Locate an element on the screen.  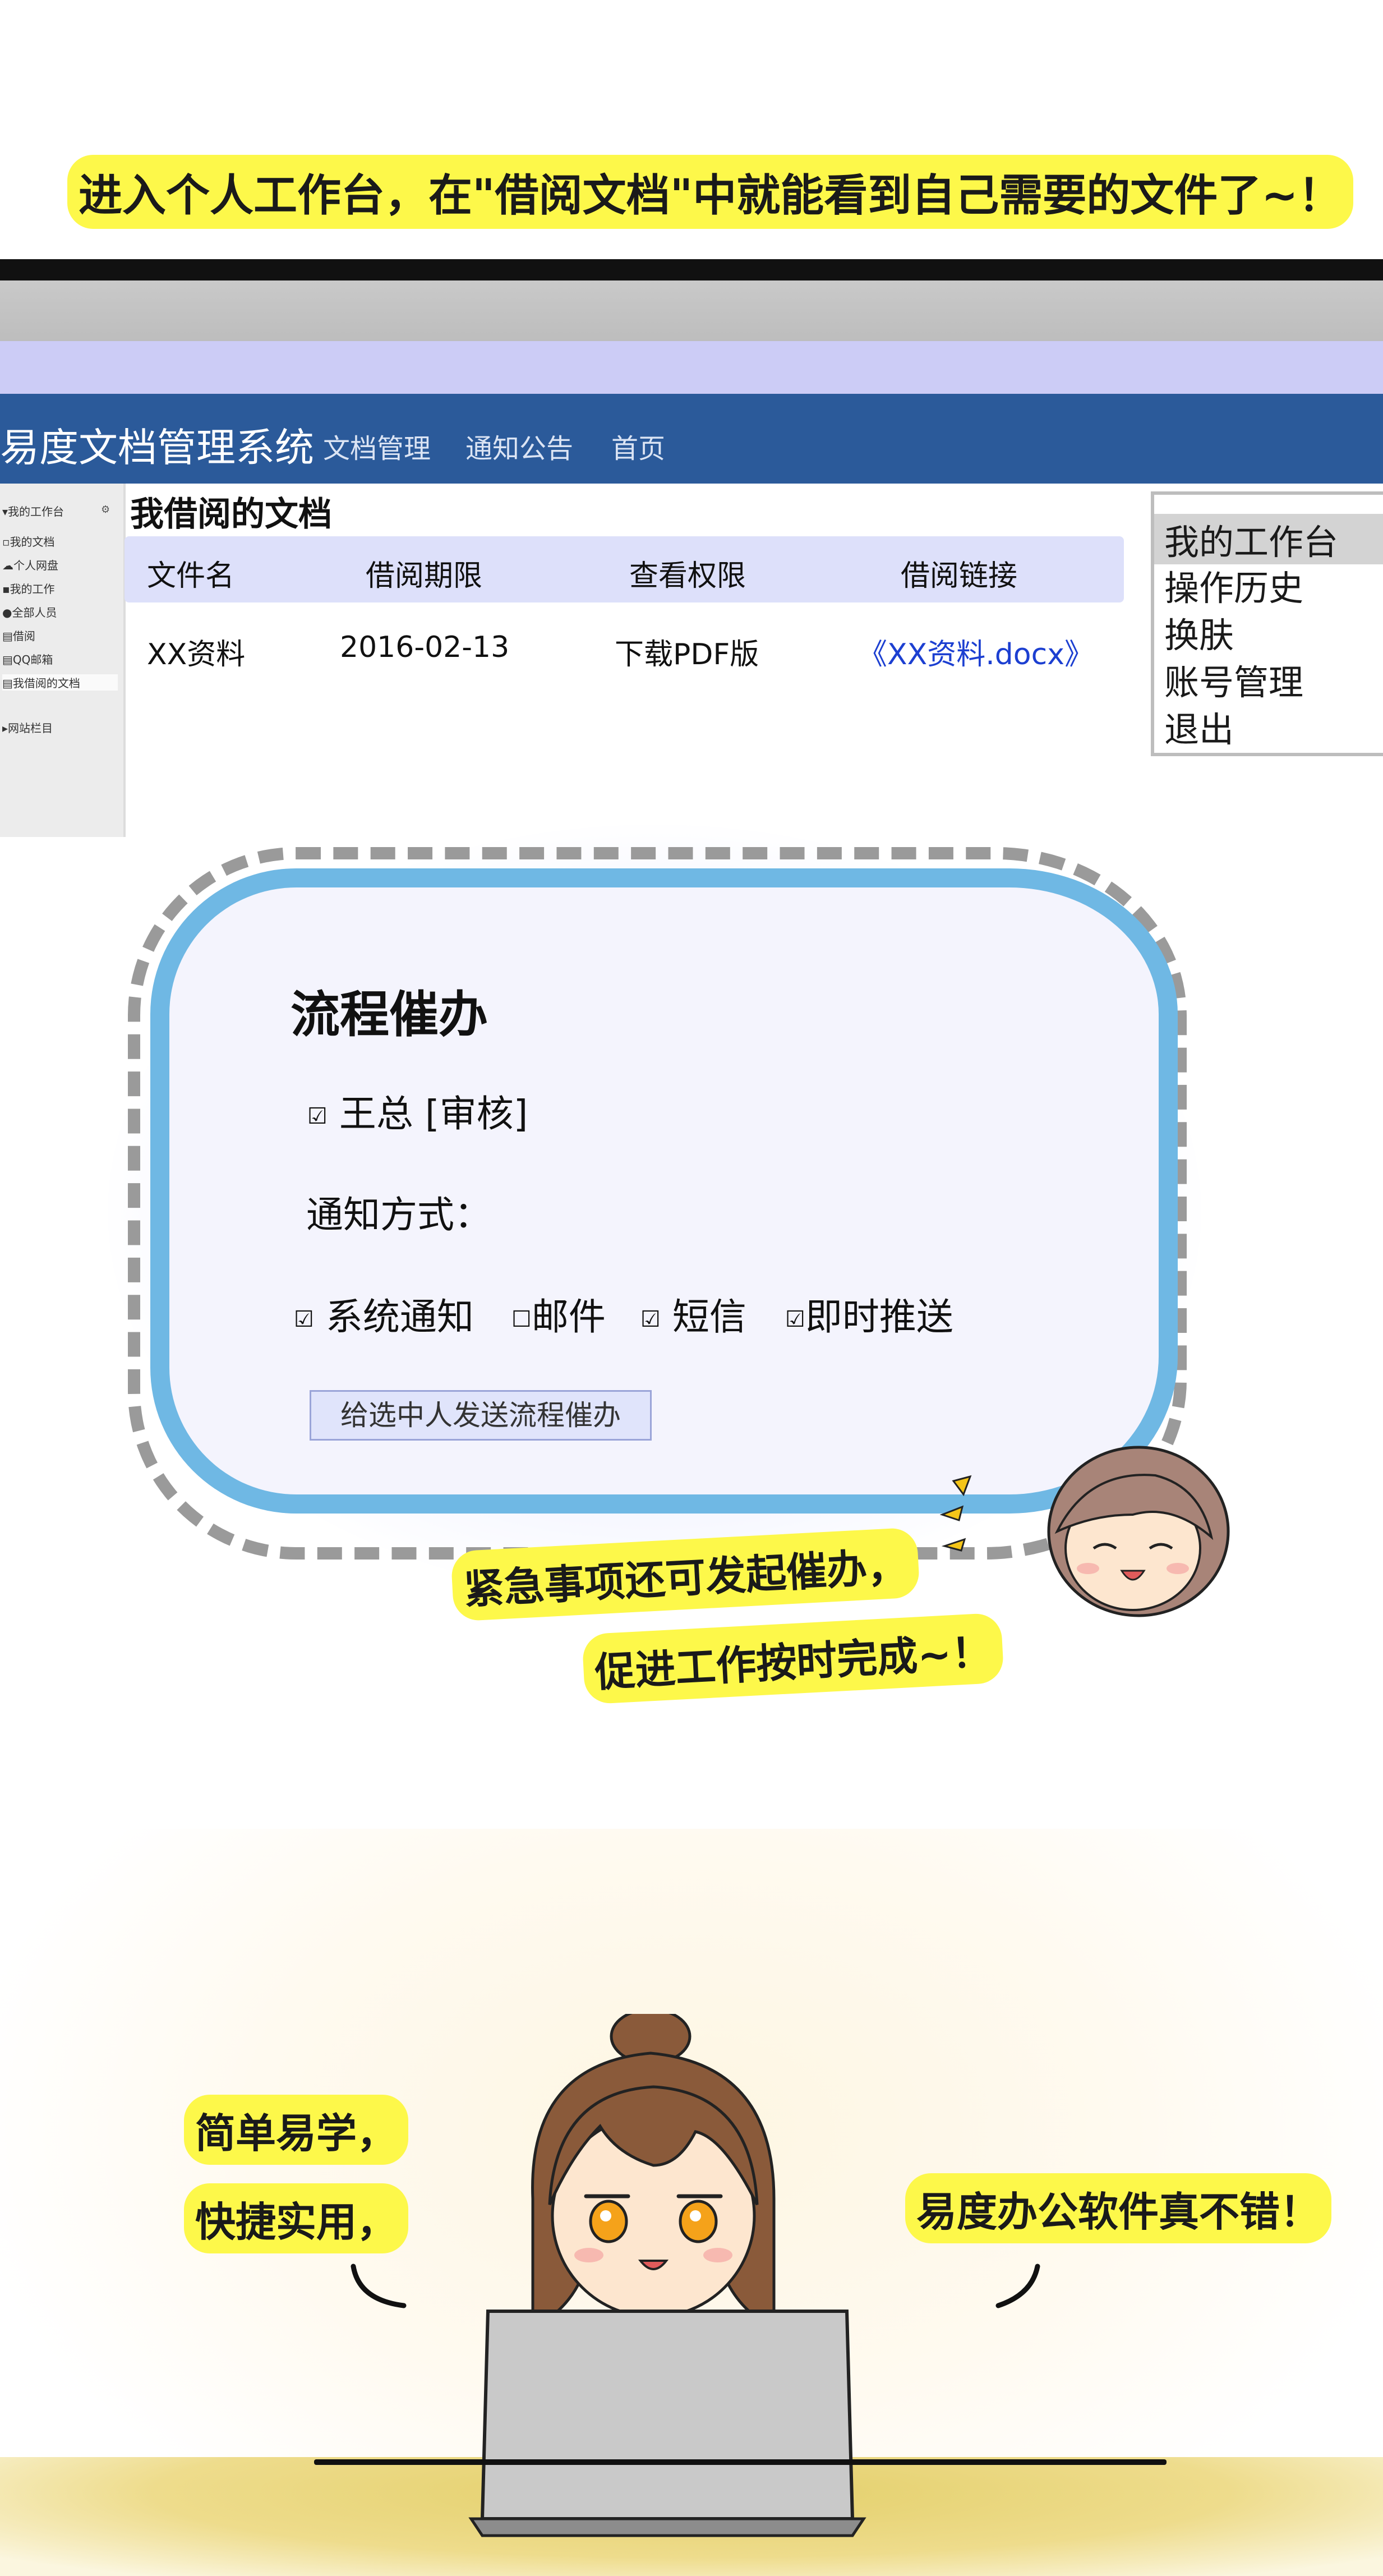
page-title: 我借阅的文档 is located at coordinates (231, 514).